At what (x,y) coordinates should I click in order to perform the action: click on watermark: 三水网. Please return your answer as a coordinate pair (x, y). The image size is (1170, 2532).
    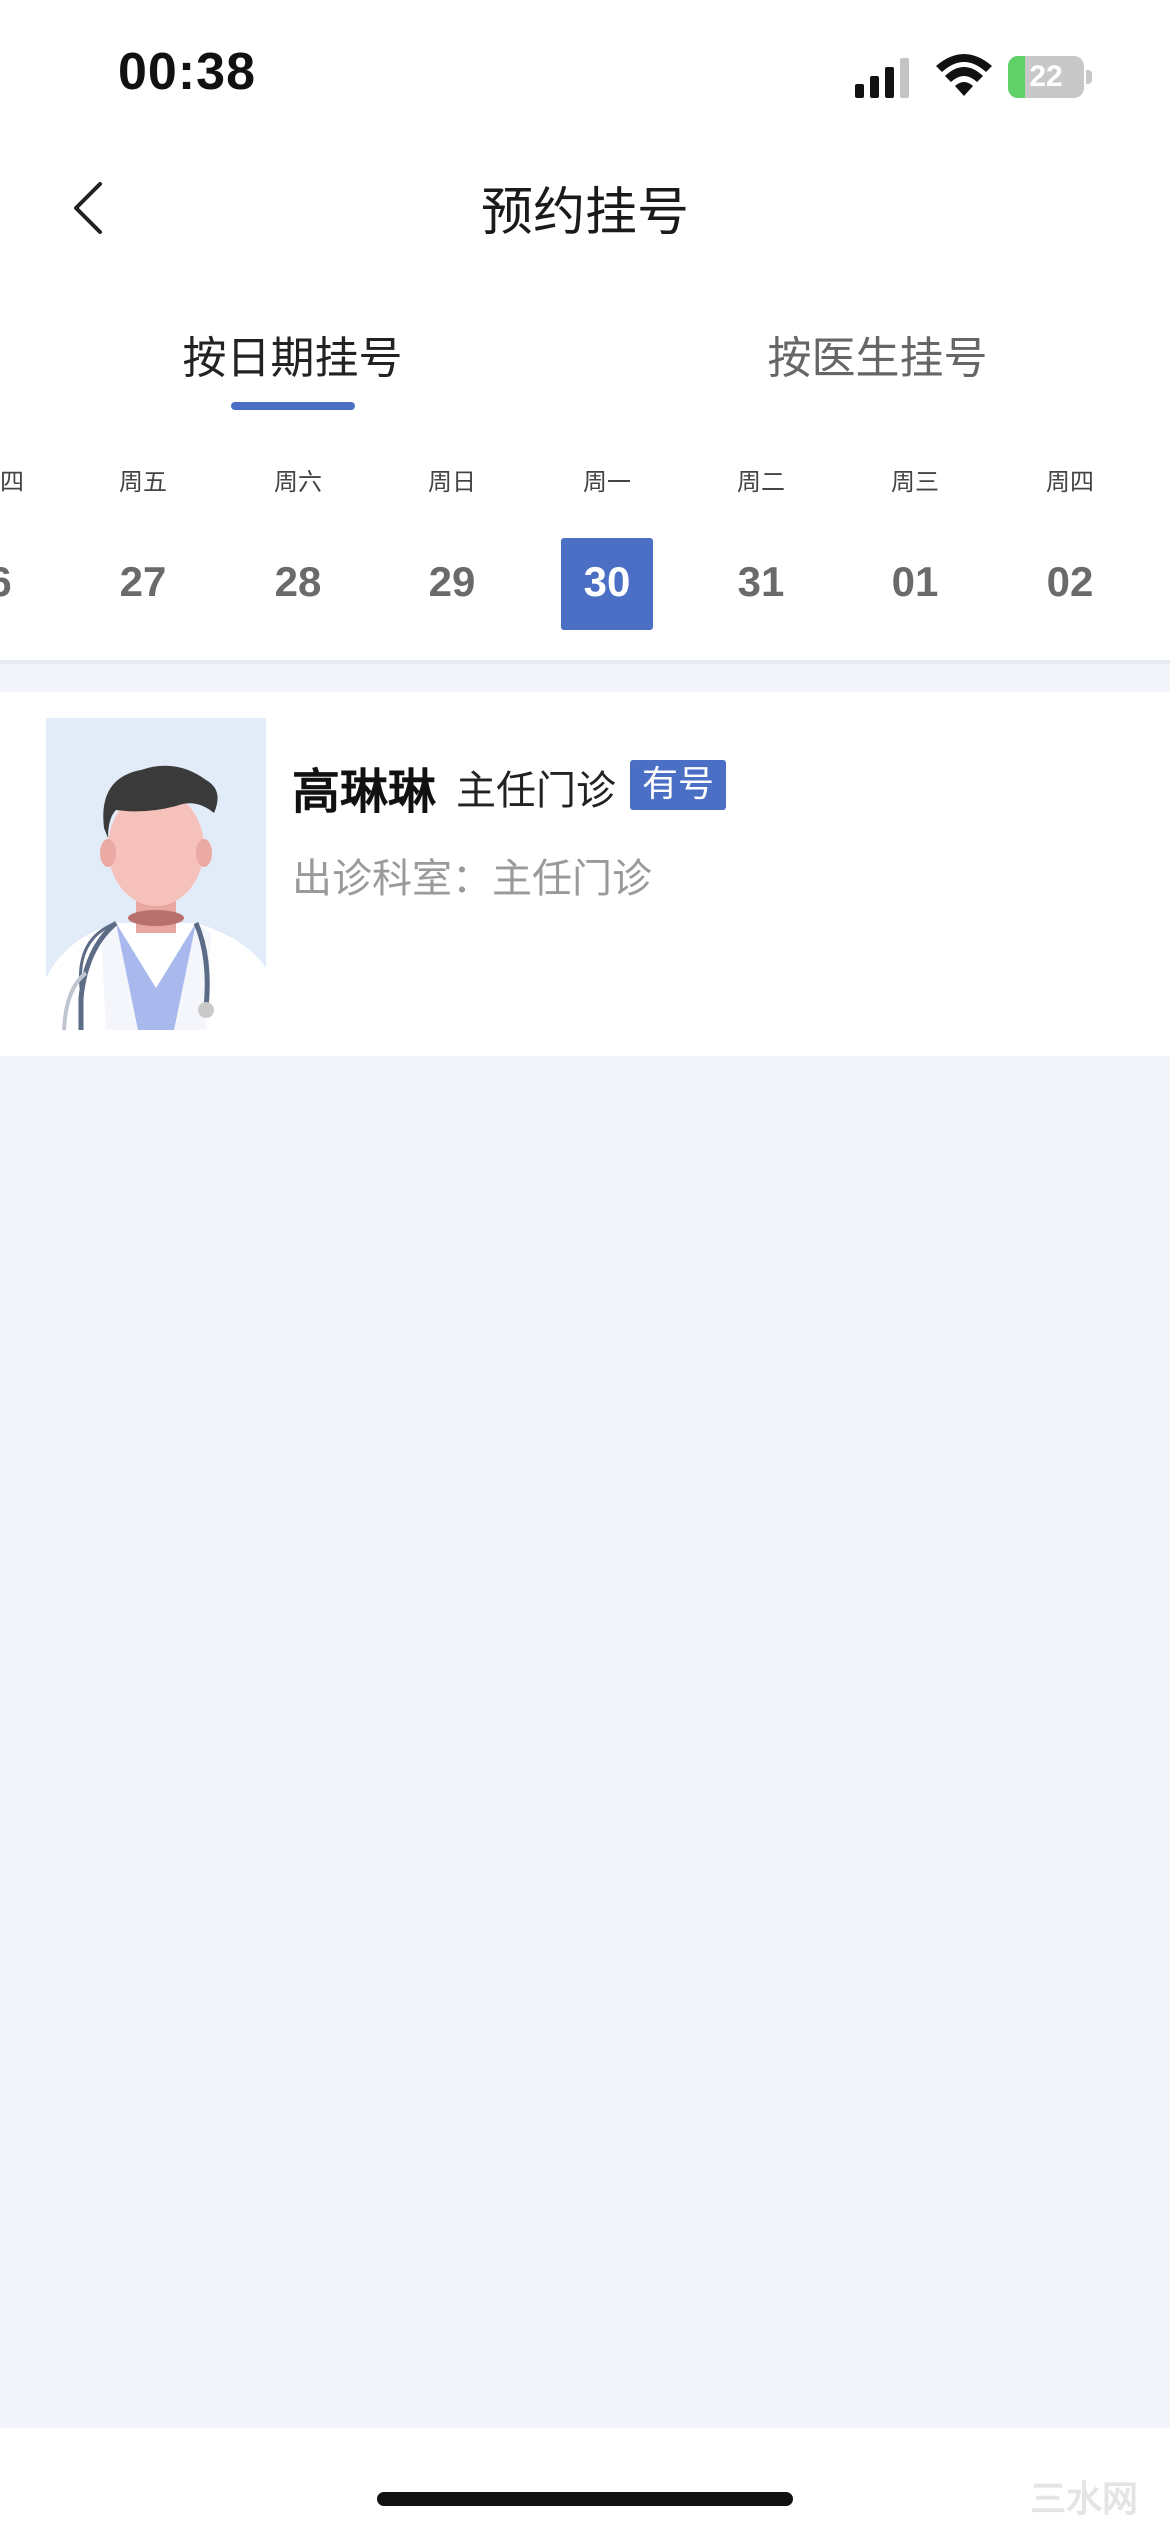
    Looking at the image, I should click on (1084, 2499).